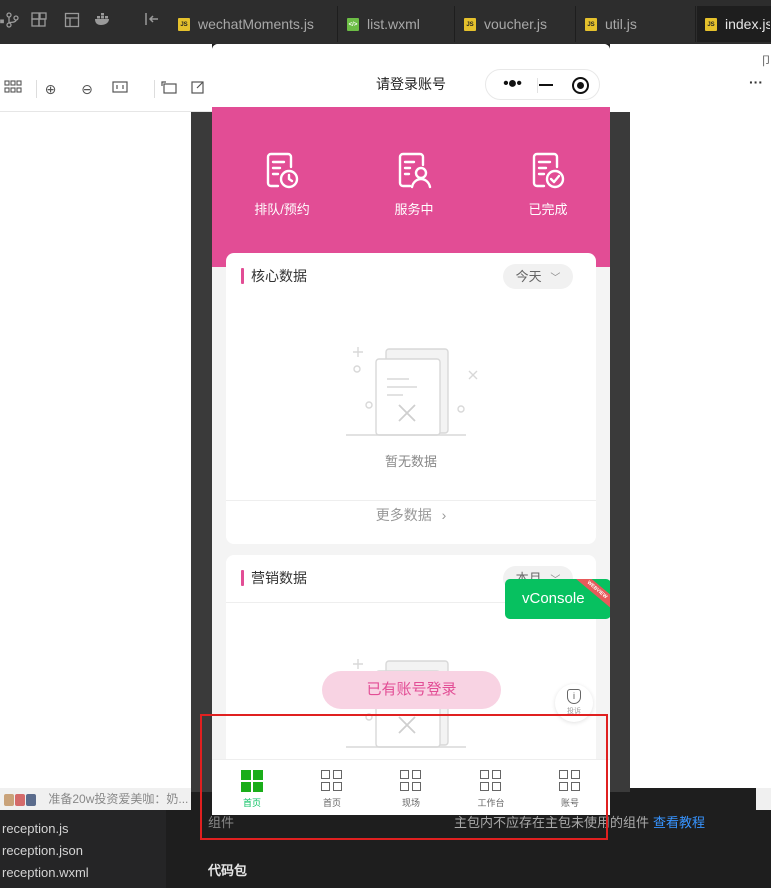 The width and height of the screenshot is (771, 888). I want to click on queue-clock-icon, so click(282, 170).